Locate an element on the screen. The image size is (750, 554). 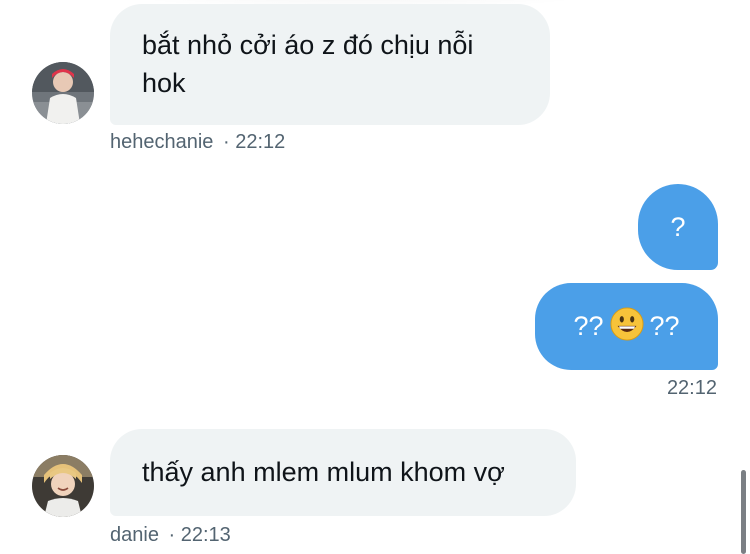
grinning-face-emoji-icon is located at coordinates (626, 324).